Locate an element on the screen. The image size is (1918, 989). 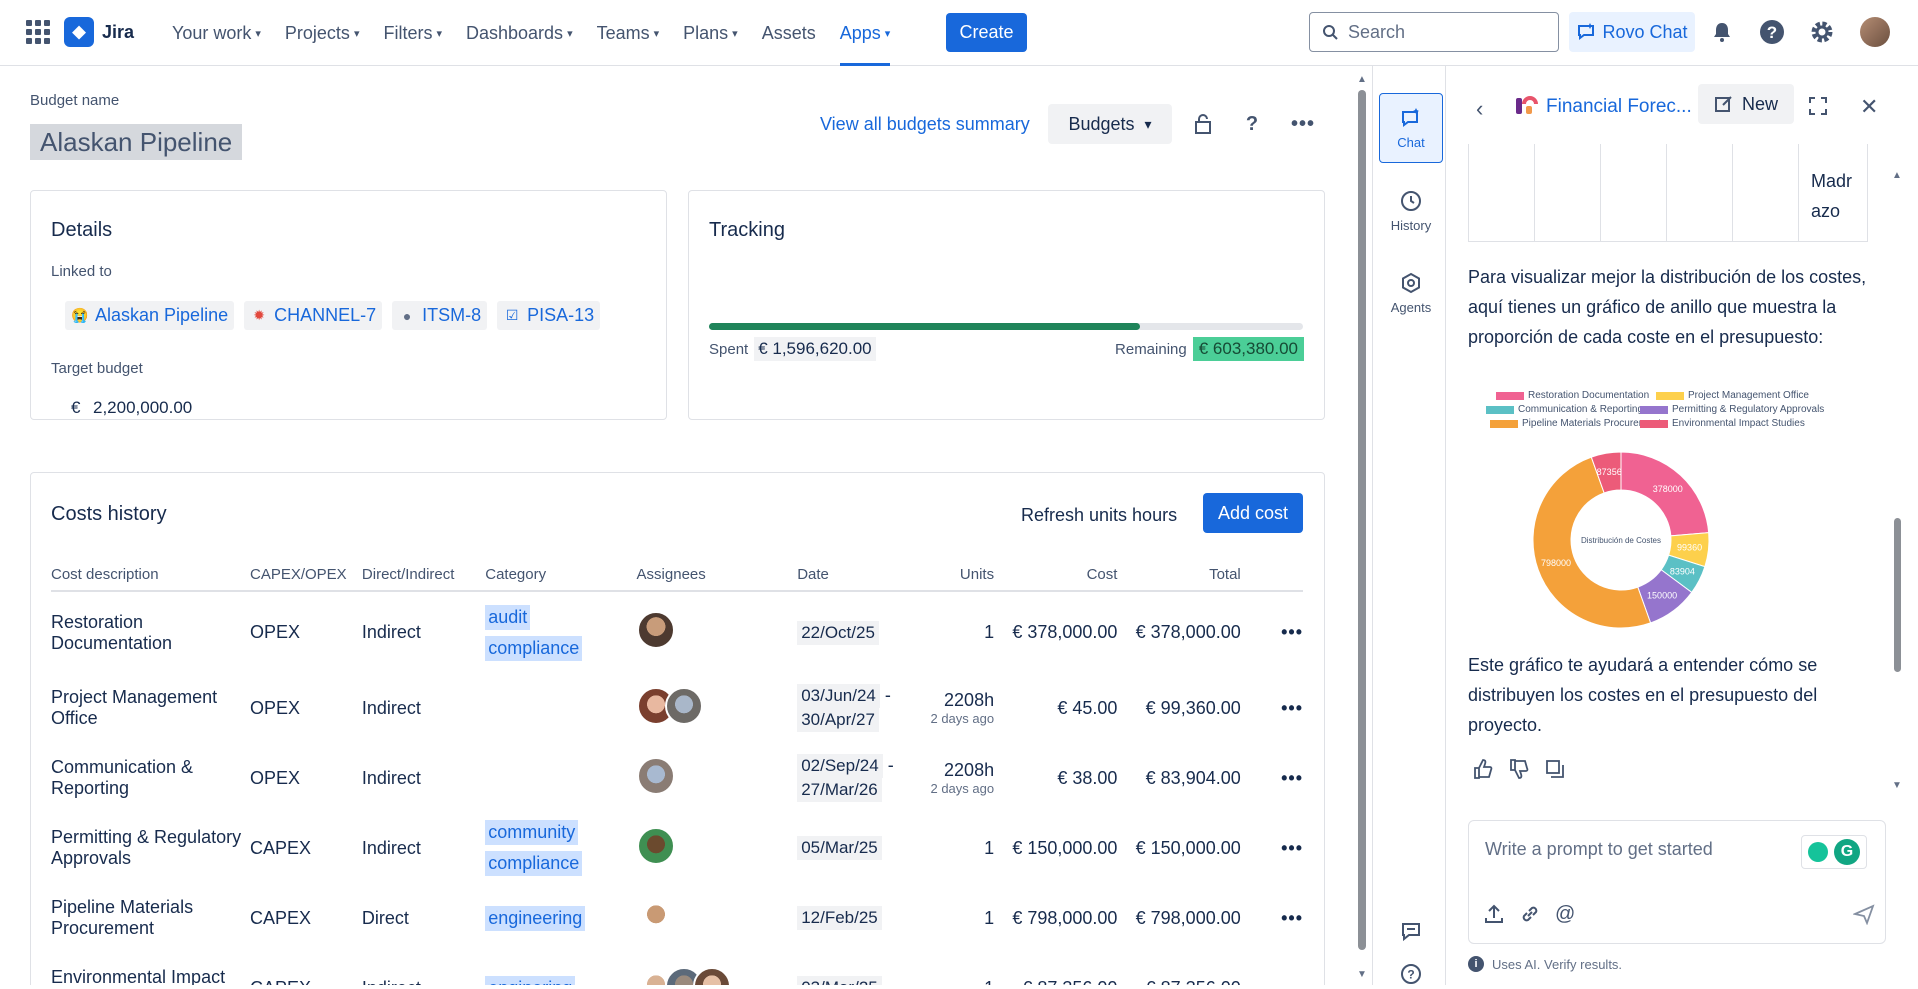
grammarly-icon: G is located at coordinates (1847, 852).